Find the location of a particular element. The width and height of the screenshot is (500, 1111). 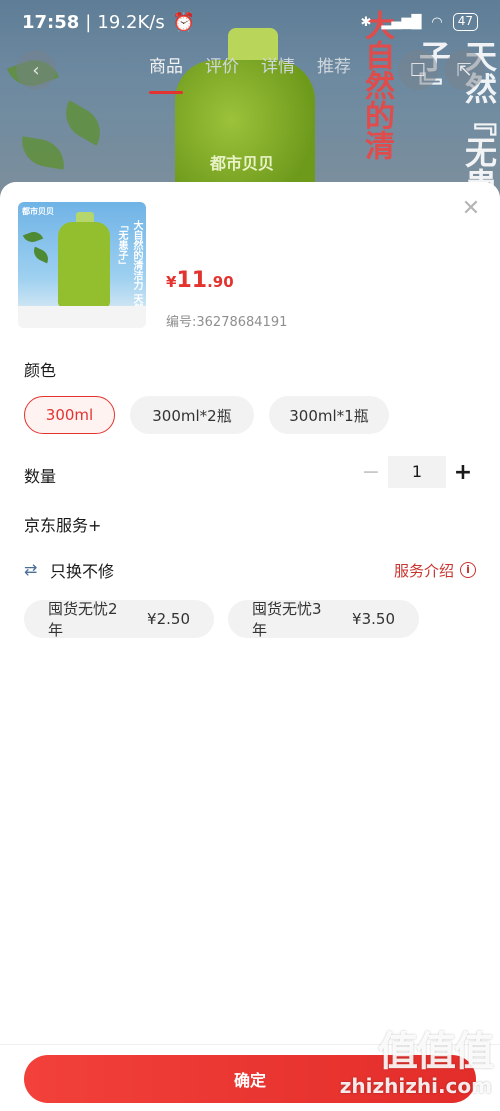

service-intro-link: 服务介绍 i is located at coordinates (435, 570).